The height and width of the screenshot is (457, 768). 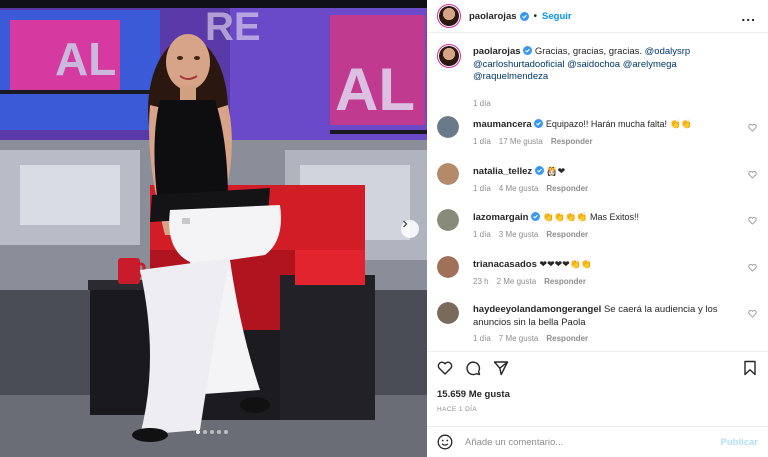 What do you see at coordinates (493, 16) in the screenshot?
I see `author-username: paolarojas` at bounding box center [493, 16].